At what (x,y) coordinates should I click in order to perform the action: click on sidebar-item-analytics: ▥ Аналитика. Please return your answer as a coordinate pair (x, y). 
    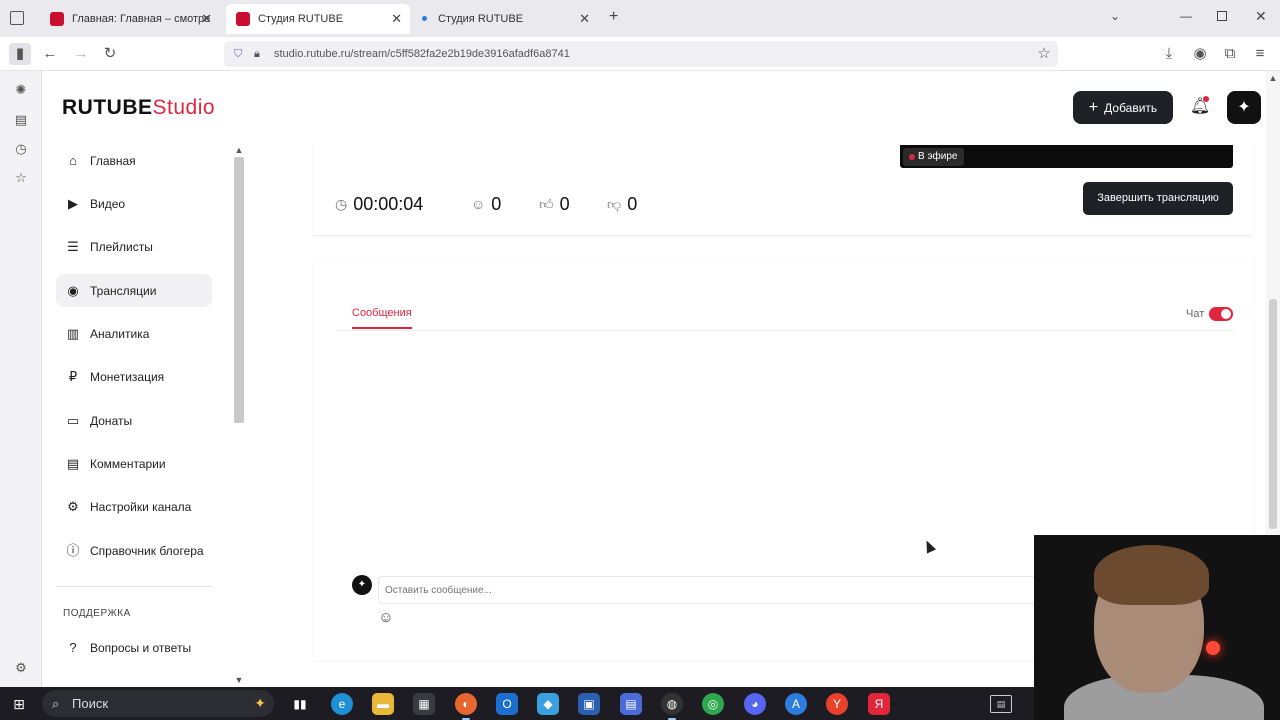
    Looking at the image, I should click on (134, 333).